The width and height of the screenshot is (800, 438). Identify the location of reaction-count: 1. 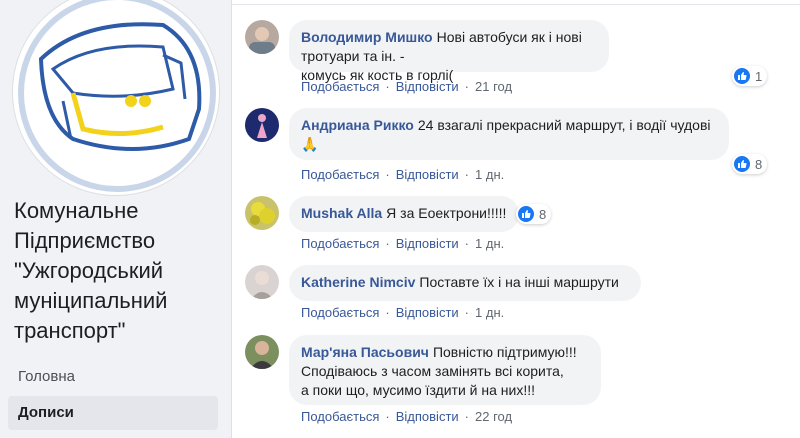
(750, 76).